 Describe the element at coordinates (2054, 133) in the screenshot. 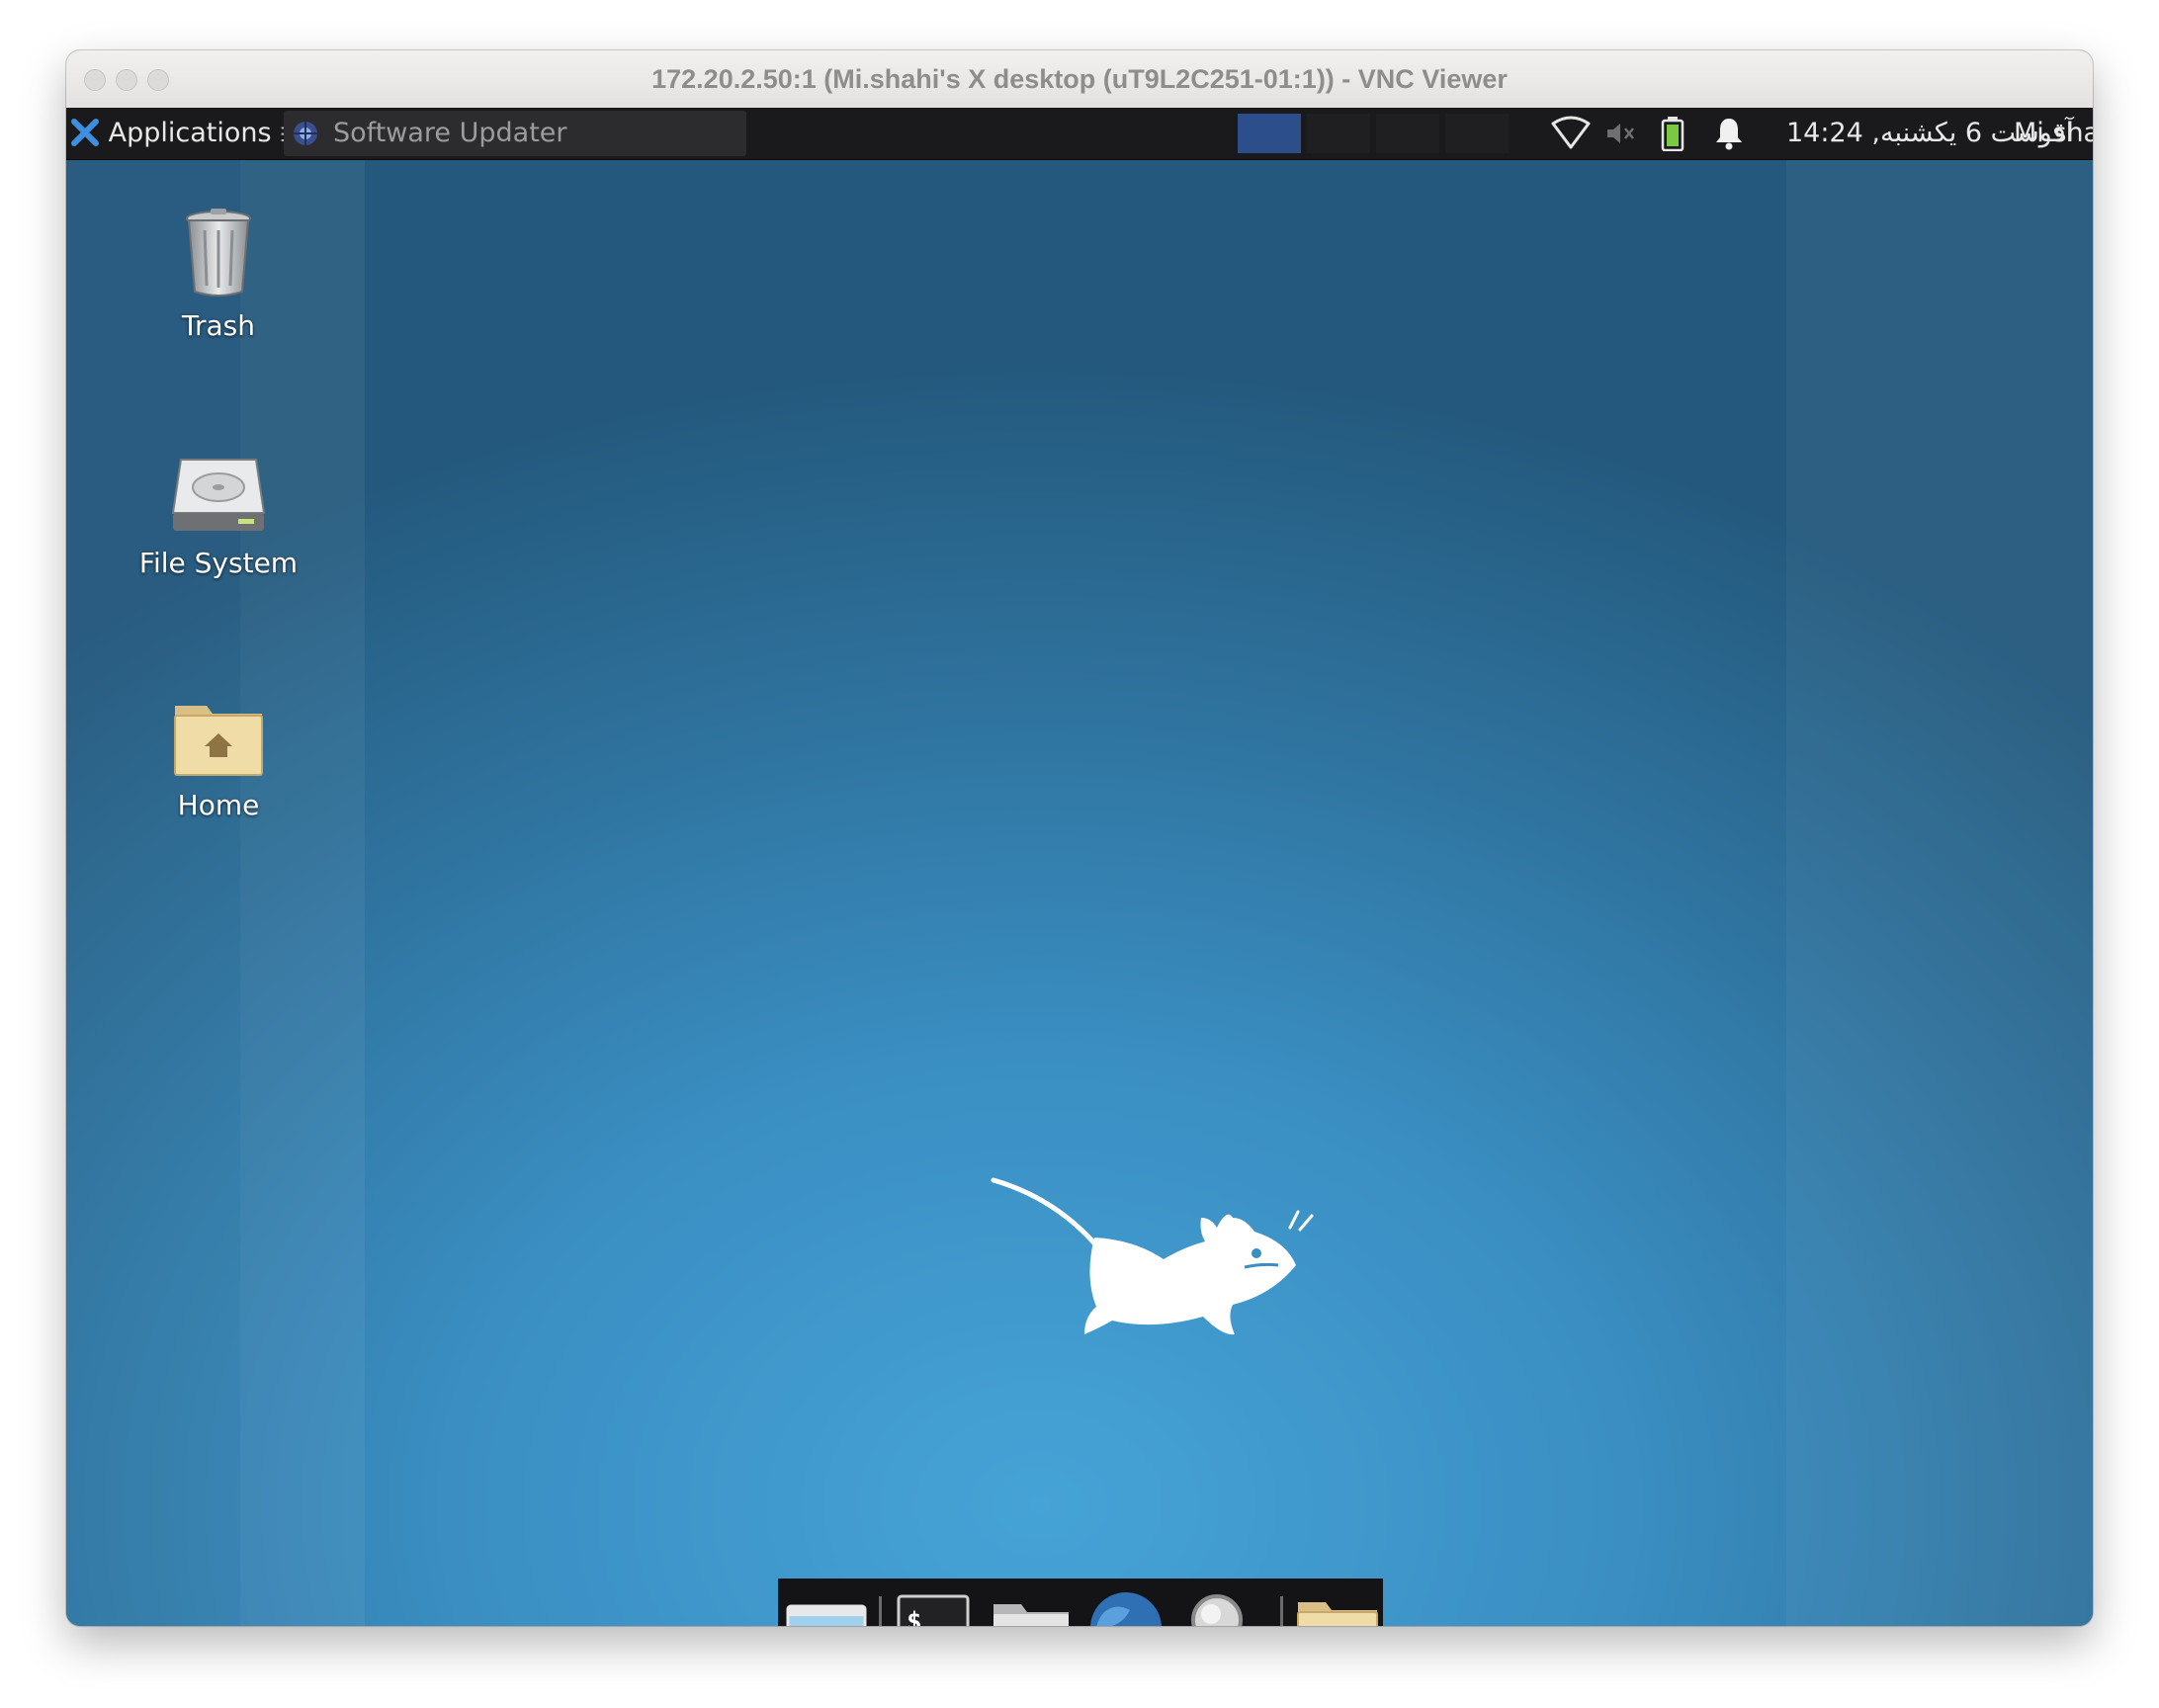

I see `user-menu: Mi.shahi` at that location.